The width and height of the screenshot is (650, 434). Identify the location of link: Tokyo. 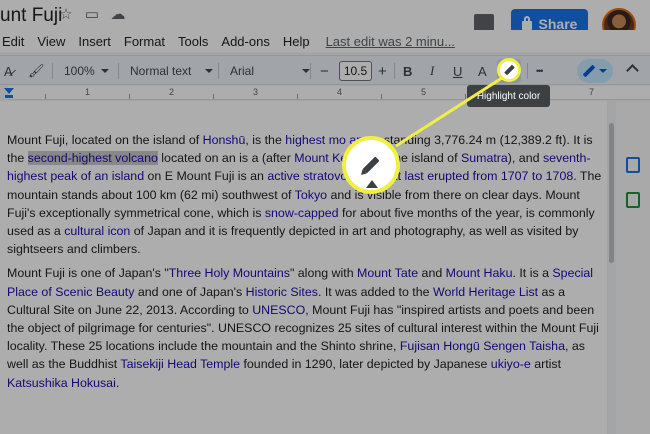
(311, 195).